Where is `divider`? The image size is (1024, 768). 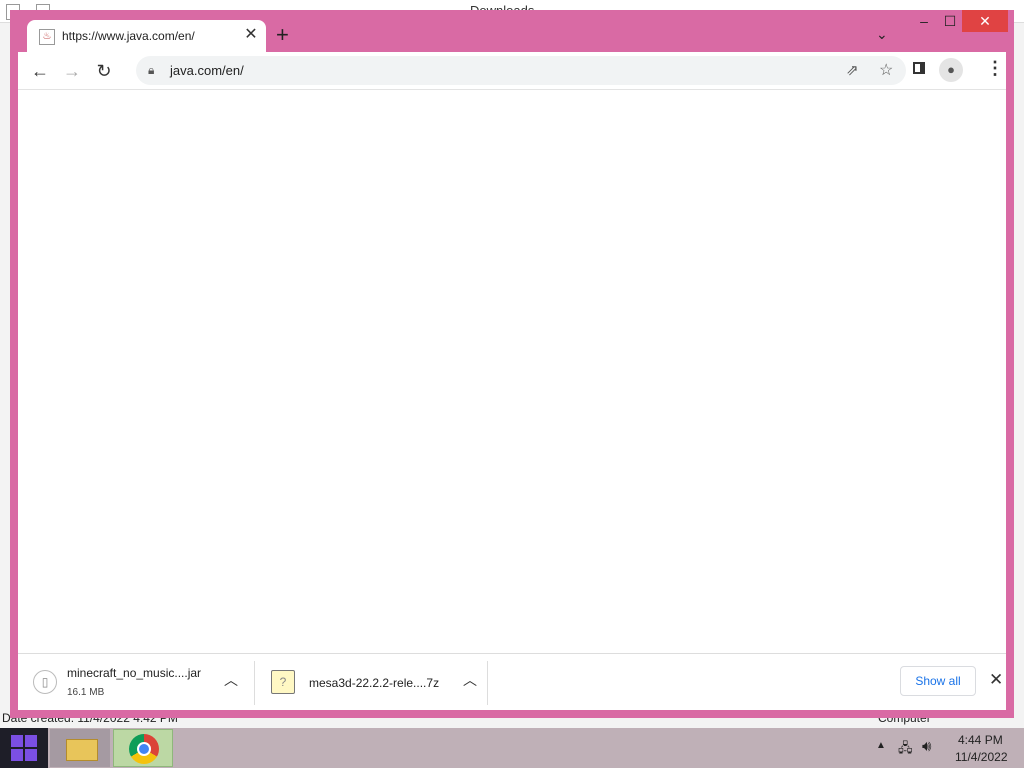
divider is located at coordinates (487, 683).